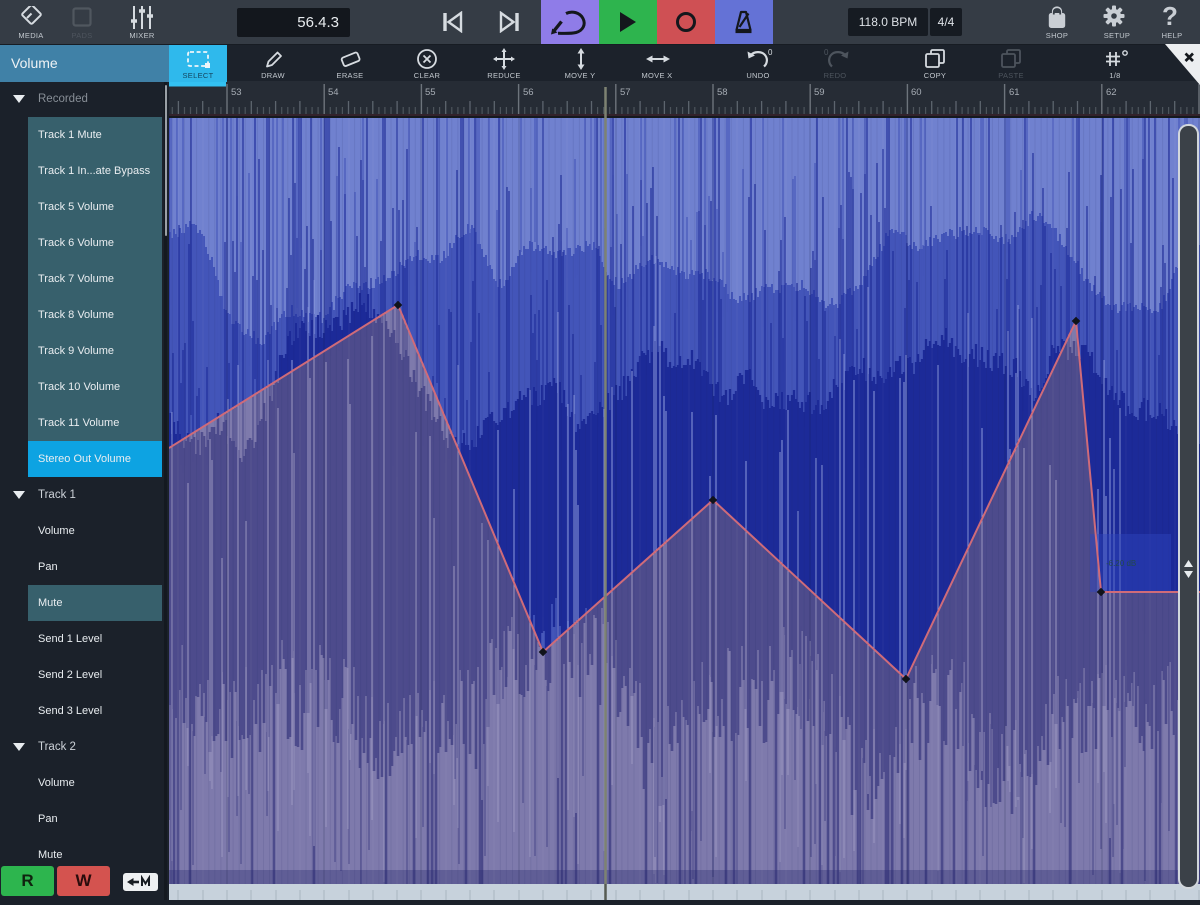 The image size is (1200, 905). I want to click on svg-text: -6.20 dB, so click(1121, 563).